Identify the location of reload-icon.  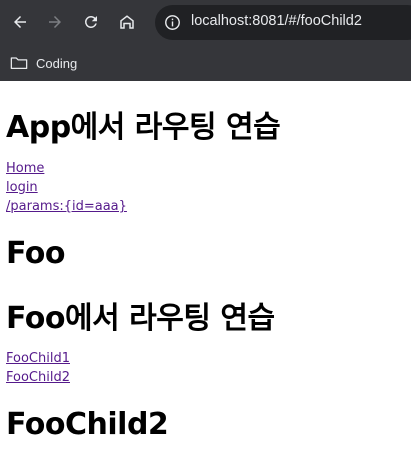
(90, 21).